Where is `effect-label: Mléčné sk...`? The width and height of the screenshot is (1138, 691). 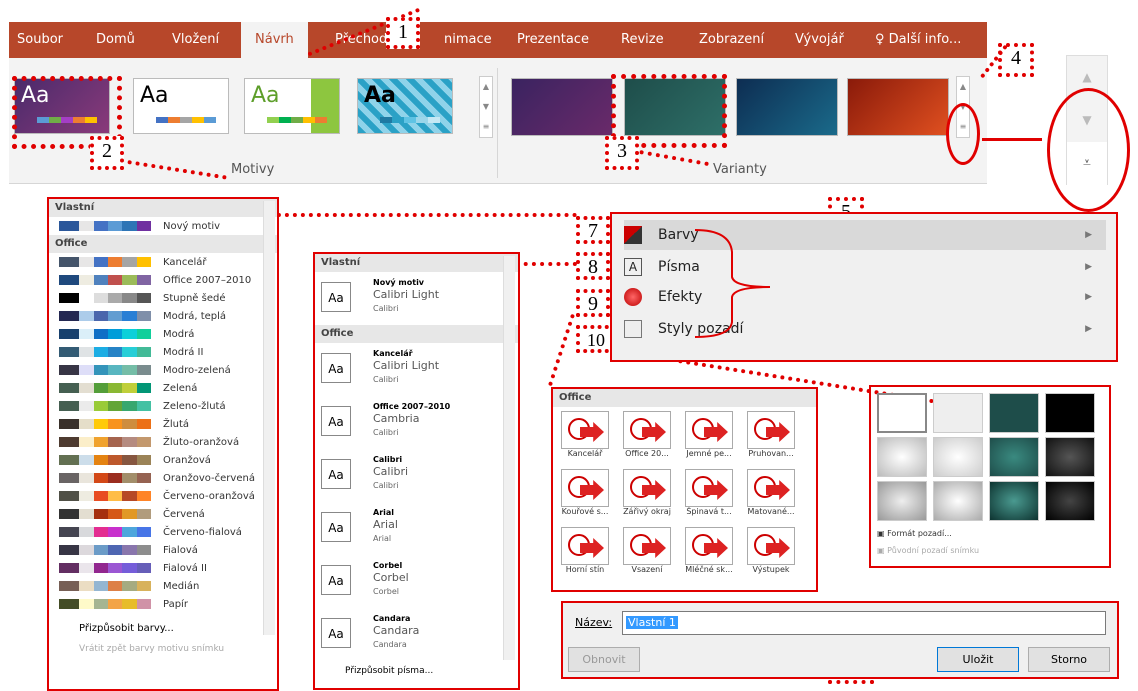 effect-label: Mléčné sk... is located at coordinates (709, 569).